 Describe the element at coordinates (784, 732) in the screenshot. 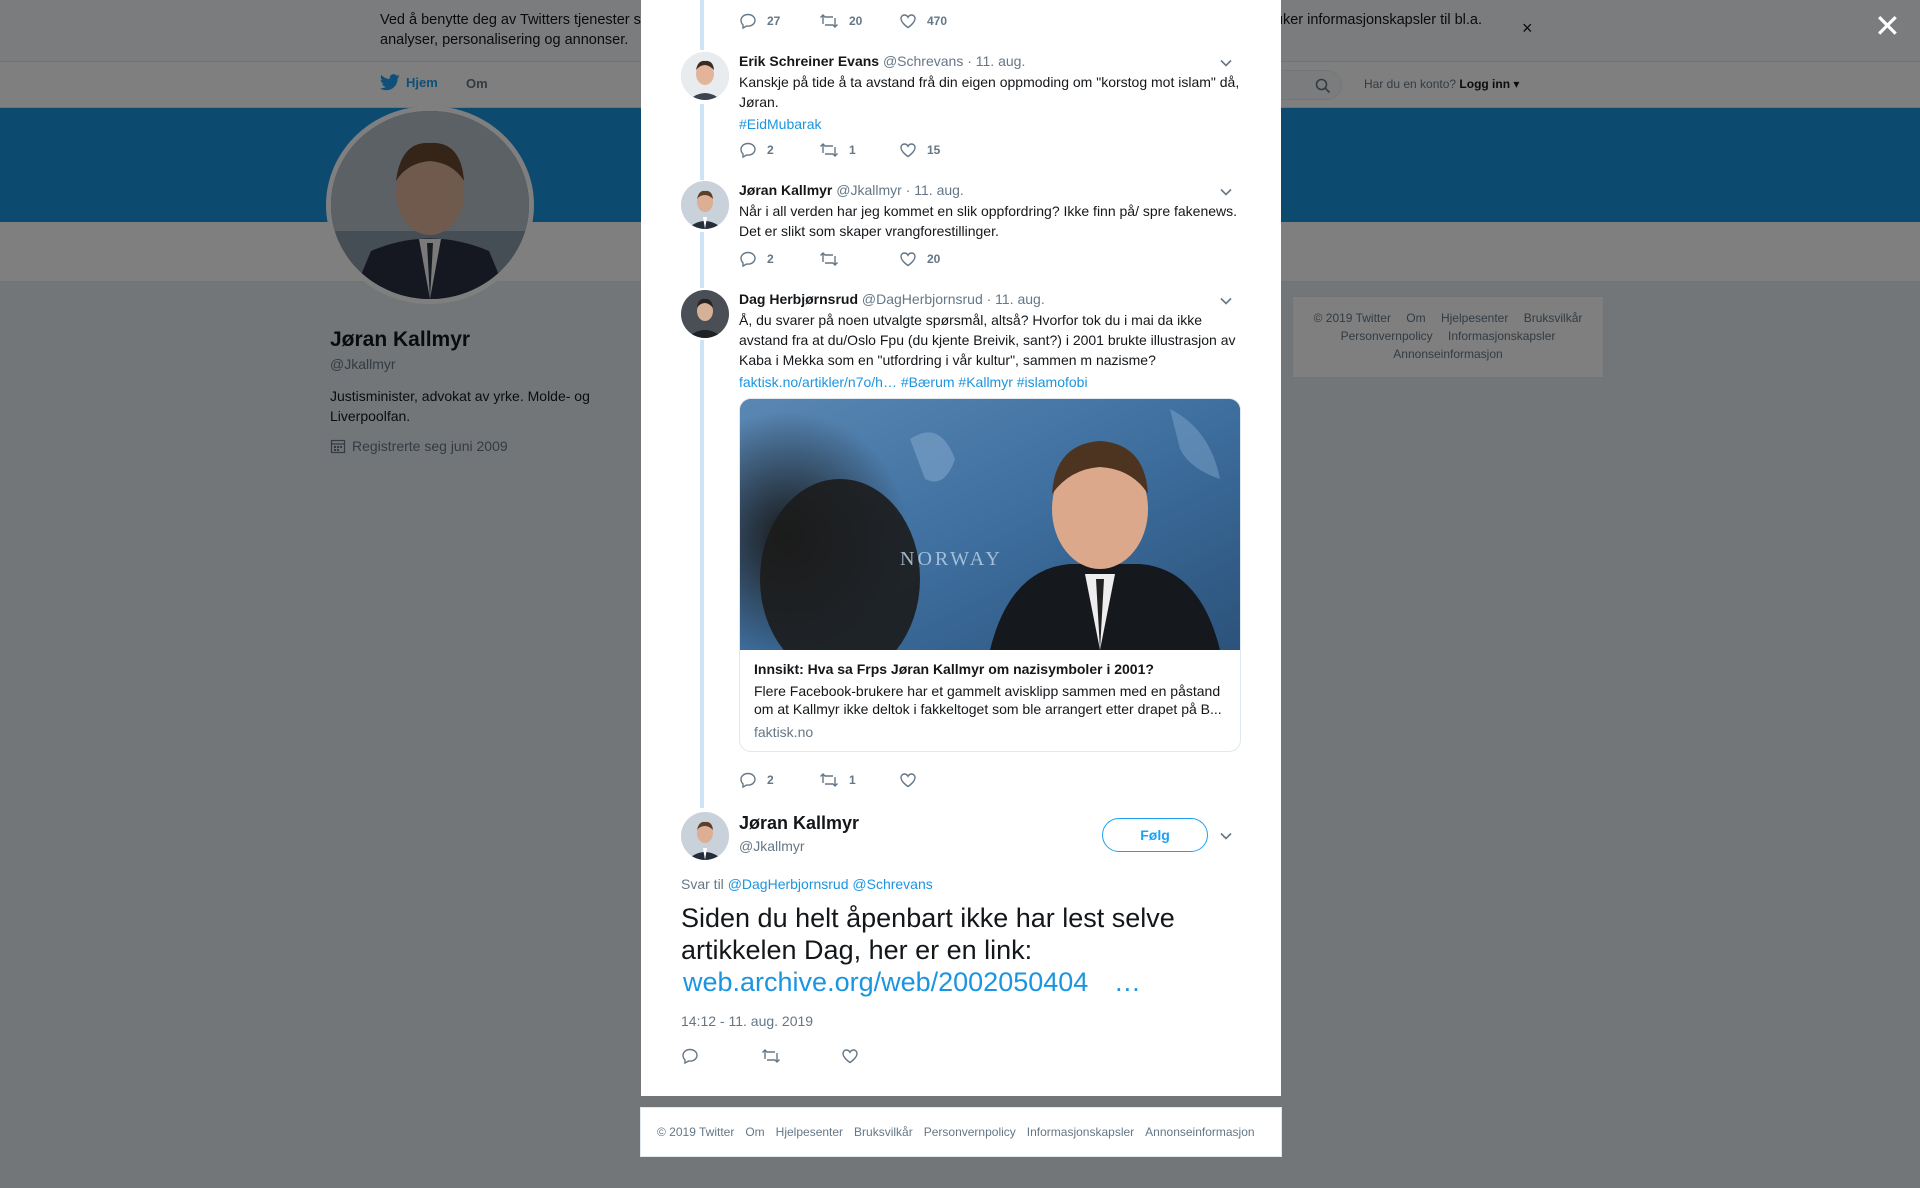

I see `card-domain: faktisk.no` at that location.